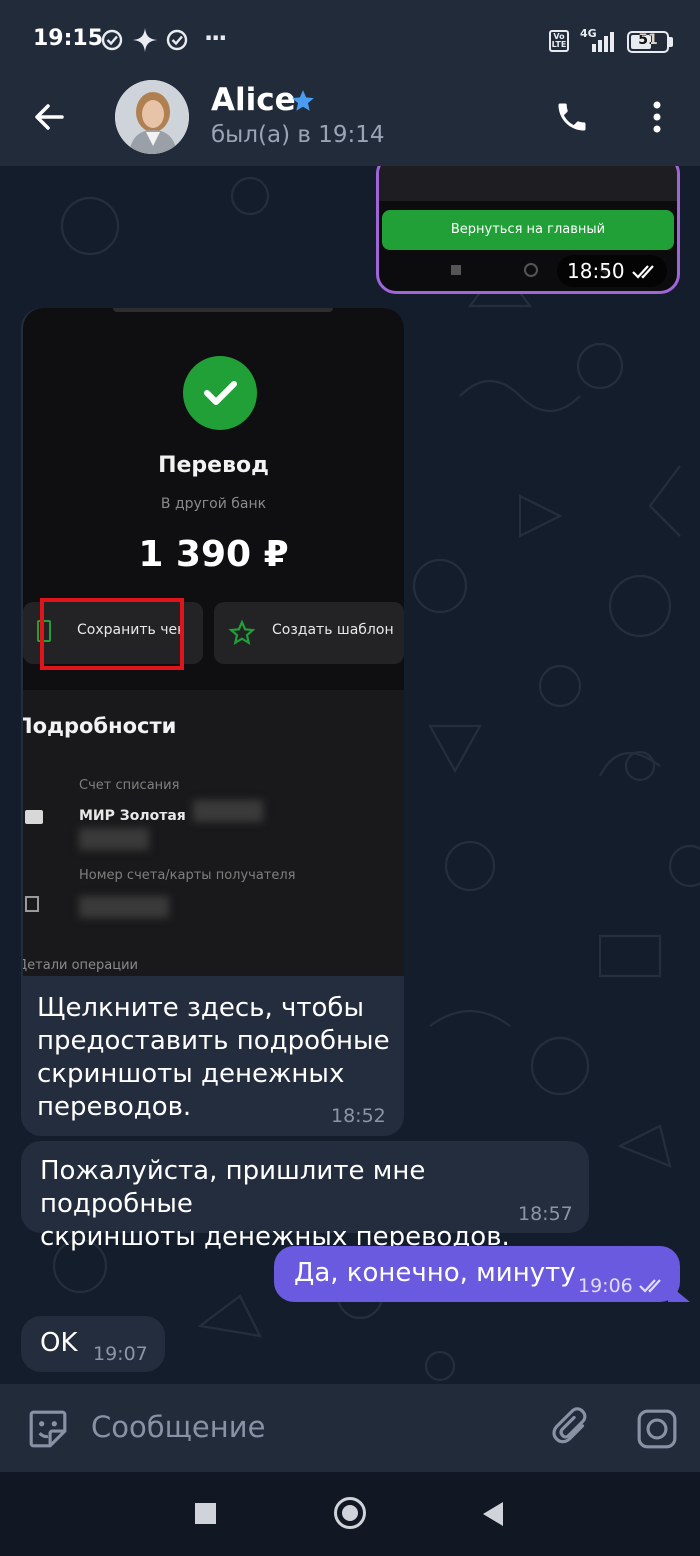 This screenshot has width=700, height=1556. Describe the element at coordinates (34, 817) in the screenshot. I see `card-icon` at that location.